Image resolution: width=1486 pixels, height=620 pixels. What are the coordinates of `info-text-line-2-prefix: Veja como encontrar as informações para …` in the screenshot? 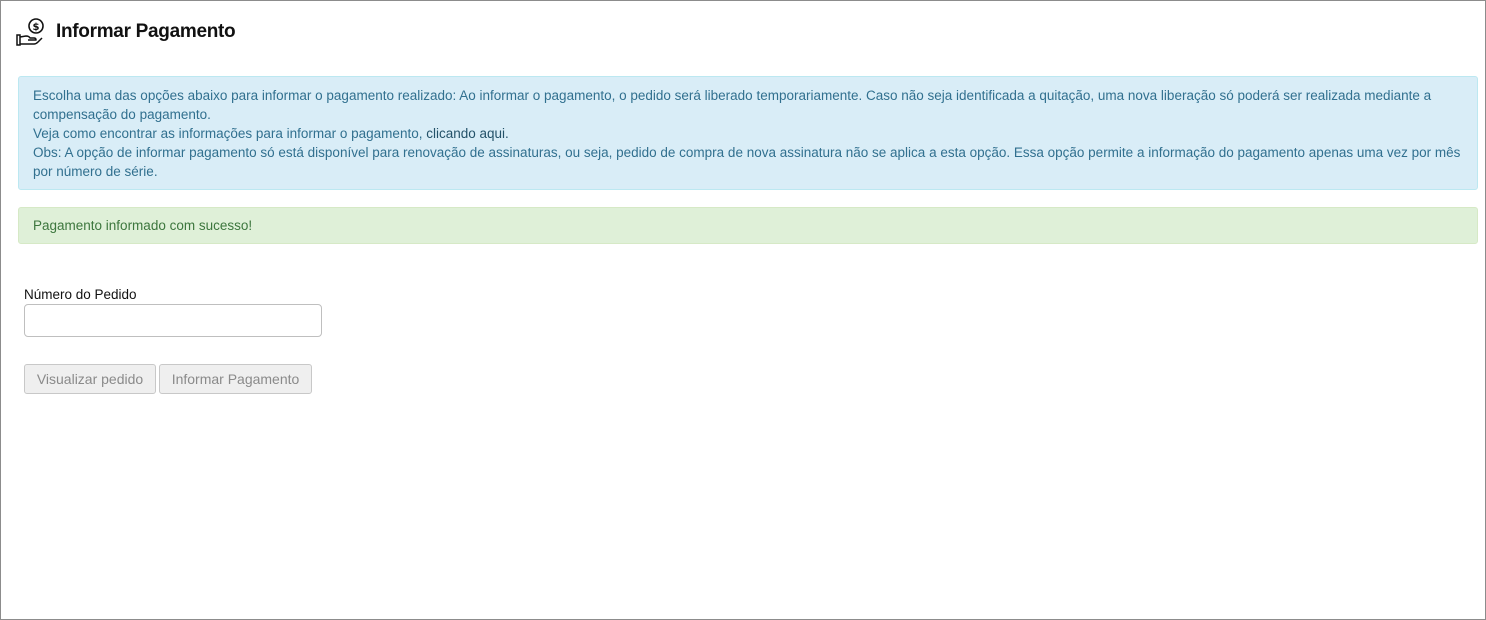 It's located at (230, 133).